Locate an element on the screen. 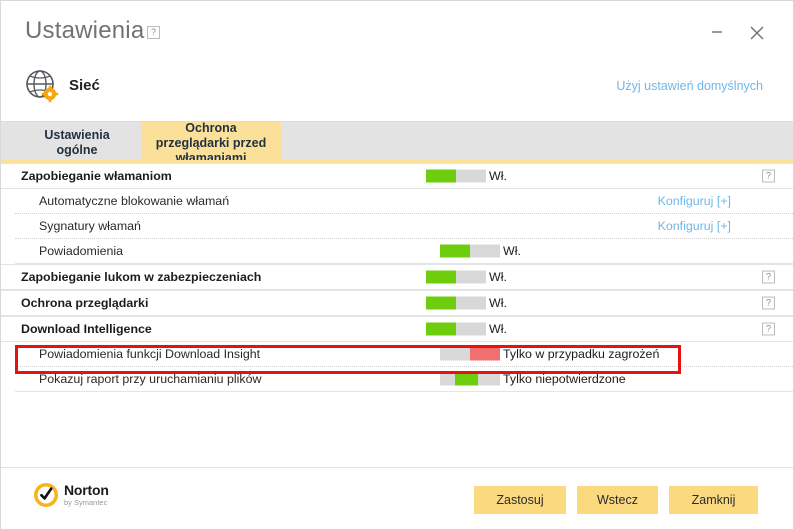 This screenshot has height=530, width=794. row-label: Powiadomienia is located at coordinates (81, 251).